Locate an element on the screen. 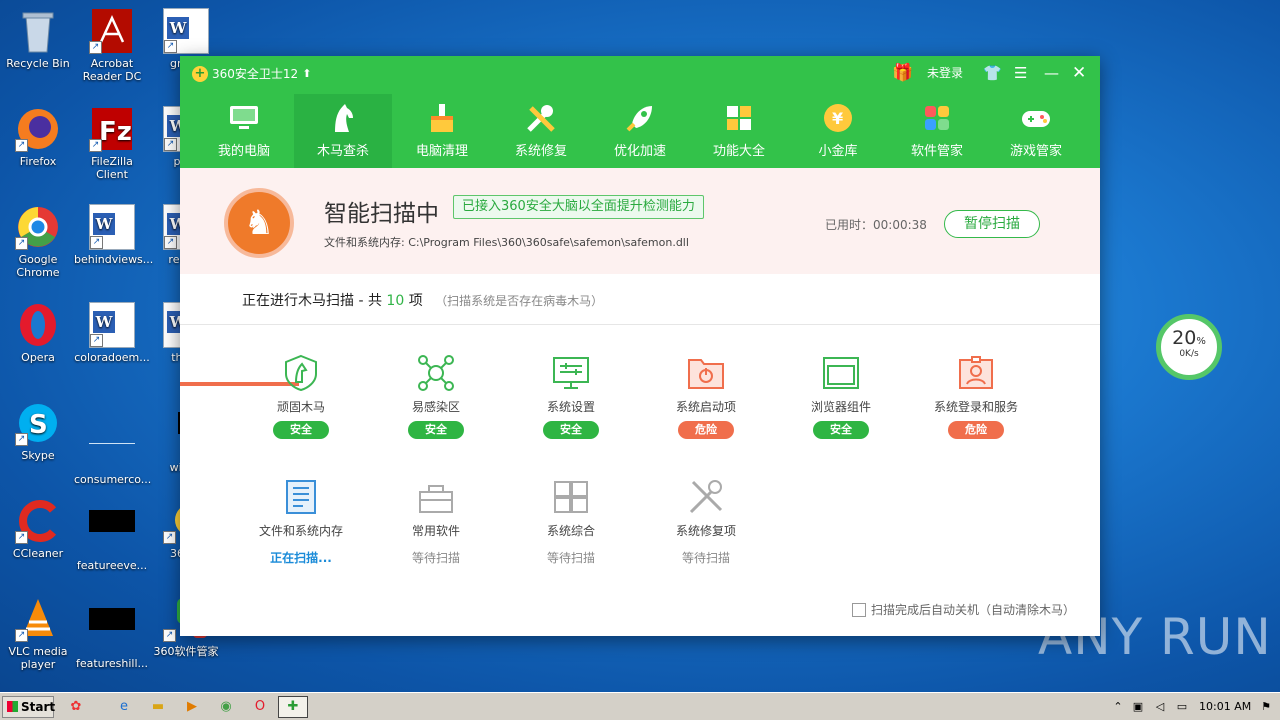 This screenshot has height=720, width=1280. media-player-taskbar-icon: ▶ is located at coordinates (192, 707).